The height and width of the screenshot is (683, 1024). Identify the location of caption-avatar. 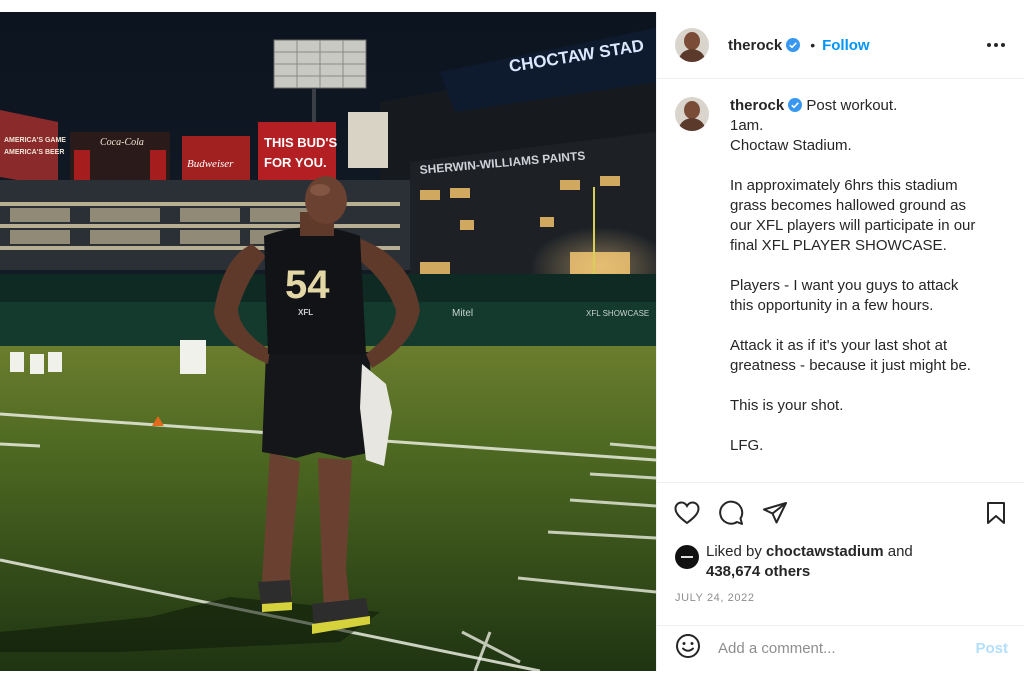
(692, 114).